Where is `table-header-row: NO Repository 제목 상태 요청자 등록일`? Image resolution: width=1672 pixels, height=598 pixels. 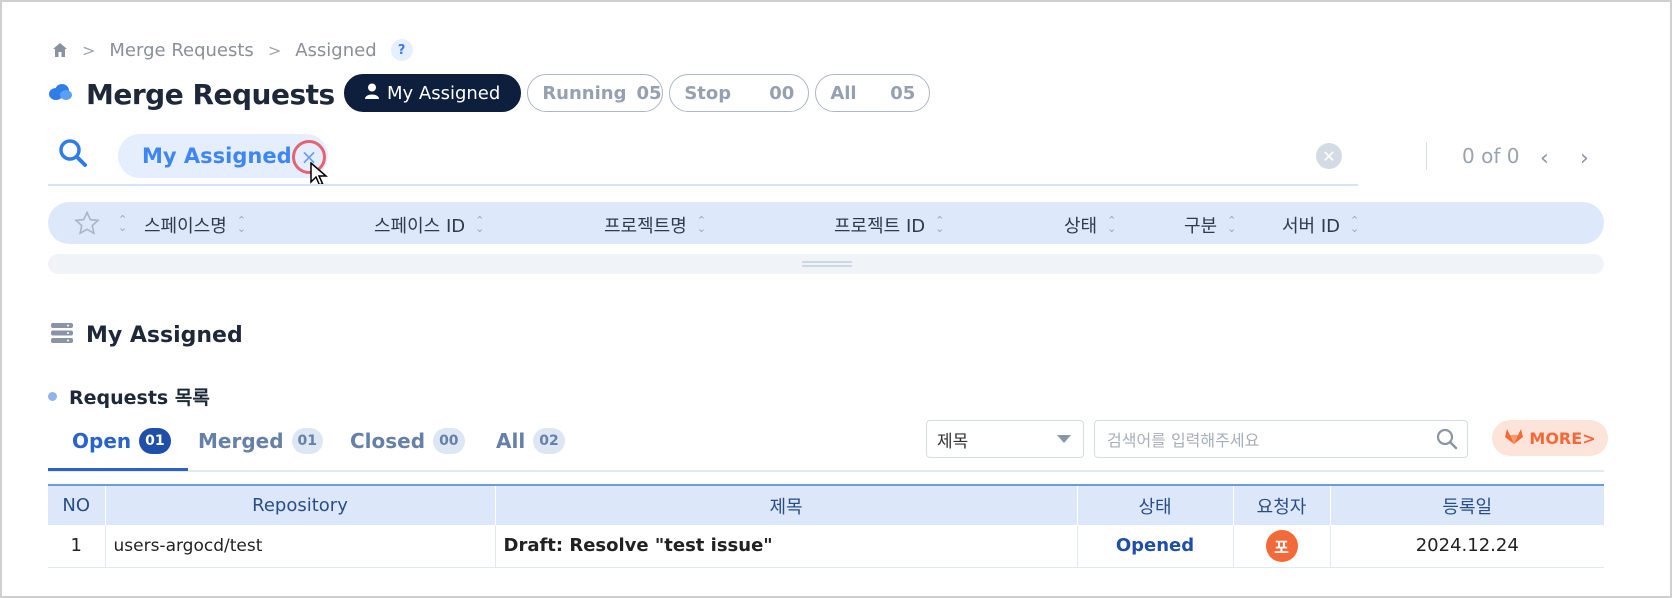 table-header-row: NO Repository 제목 상태 요청자 등록일 is located at coordinates (826, 504).